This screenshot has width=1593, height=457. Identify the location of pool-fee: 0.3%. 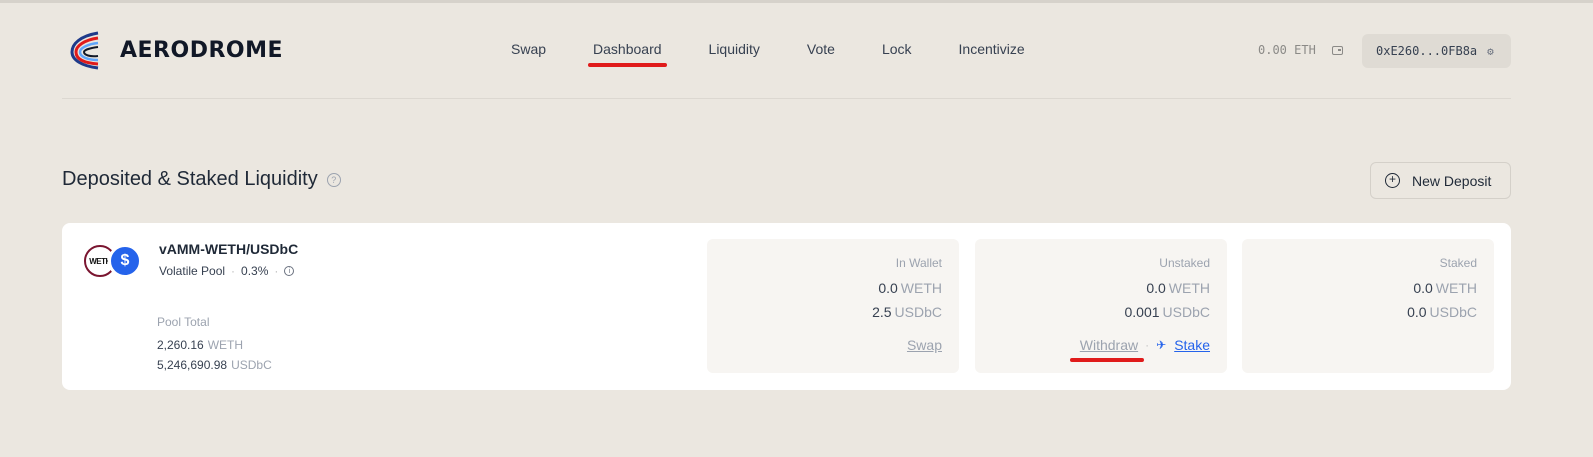
(255, 271).